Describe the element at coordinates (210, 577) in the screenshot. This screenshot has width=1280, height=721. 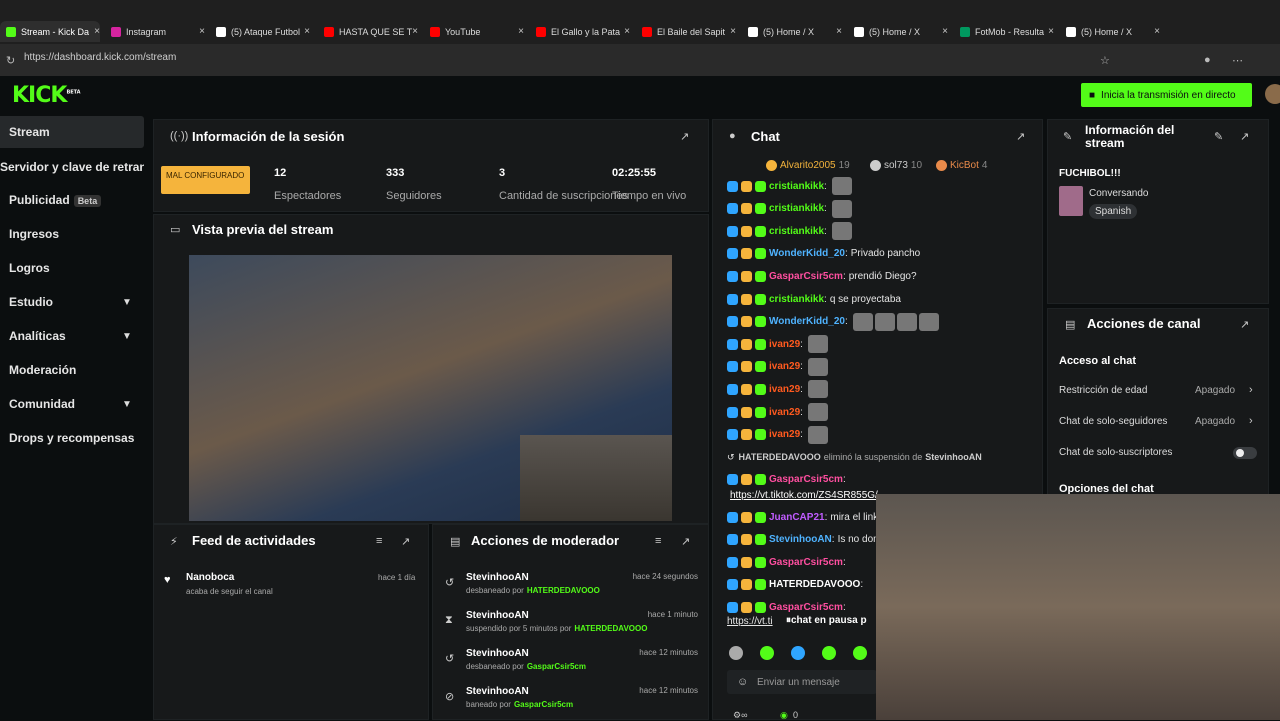
I see `feed-user: Nanoboca` at that location.